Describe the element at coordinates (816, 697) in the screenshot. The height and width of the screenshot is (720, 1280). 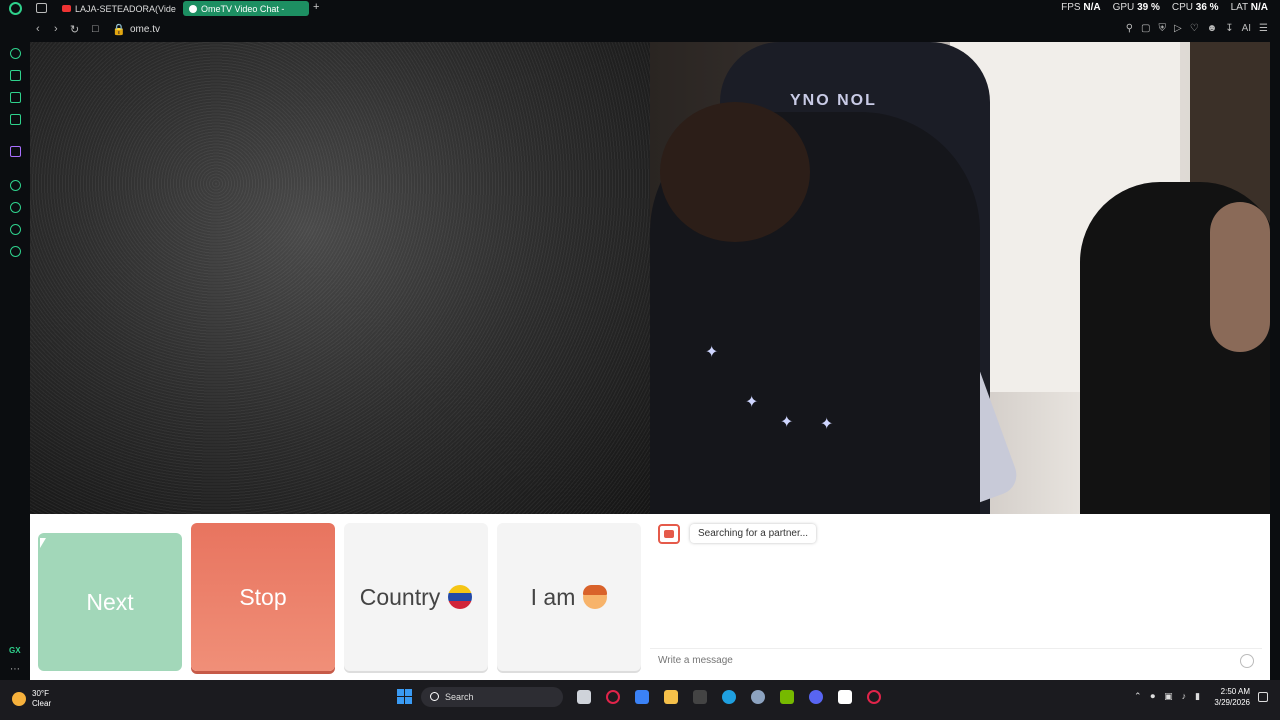
I see `discord-icon` at that location.